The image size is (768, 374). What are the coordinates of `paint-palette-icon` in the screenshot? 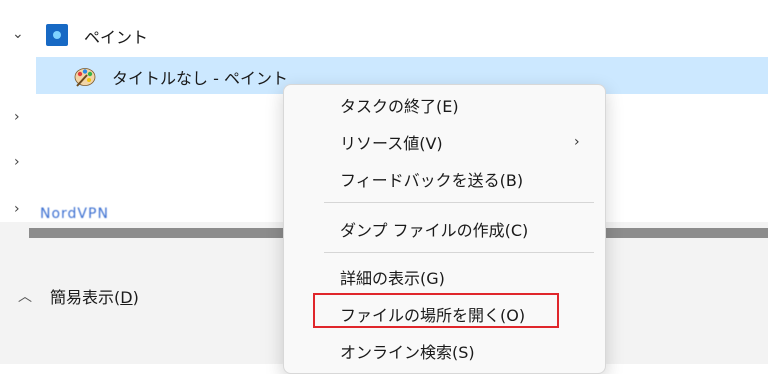 It's located at (85, 77).